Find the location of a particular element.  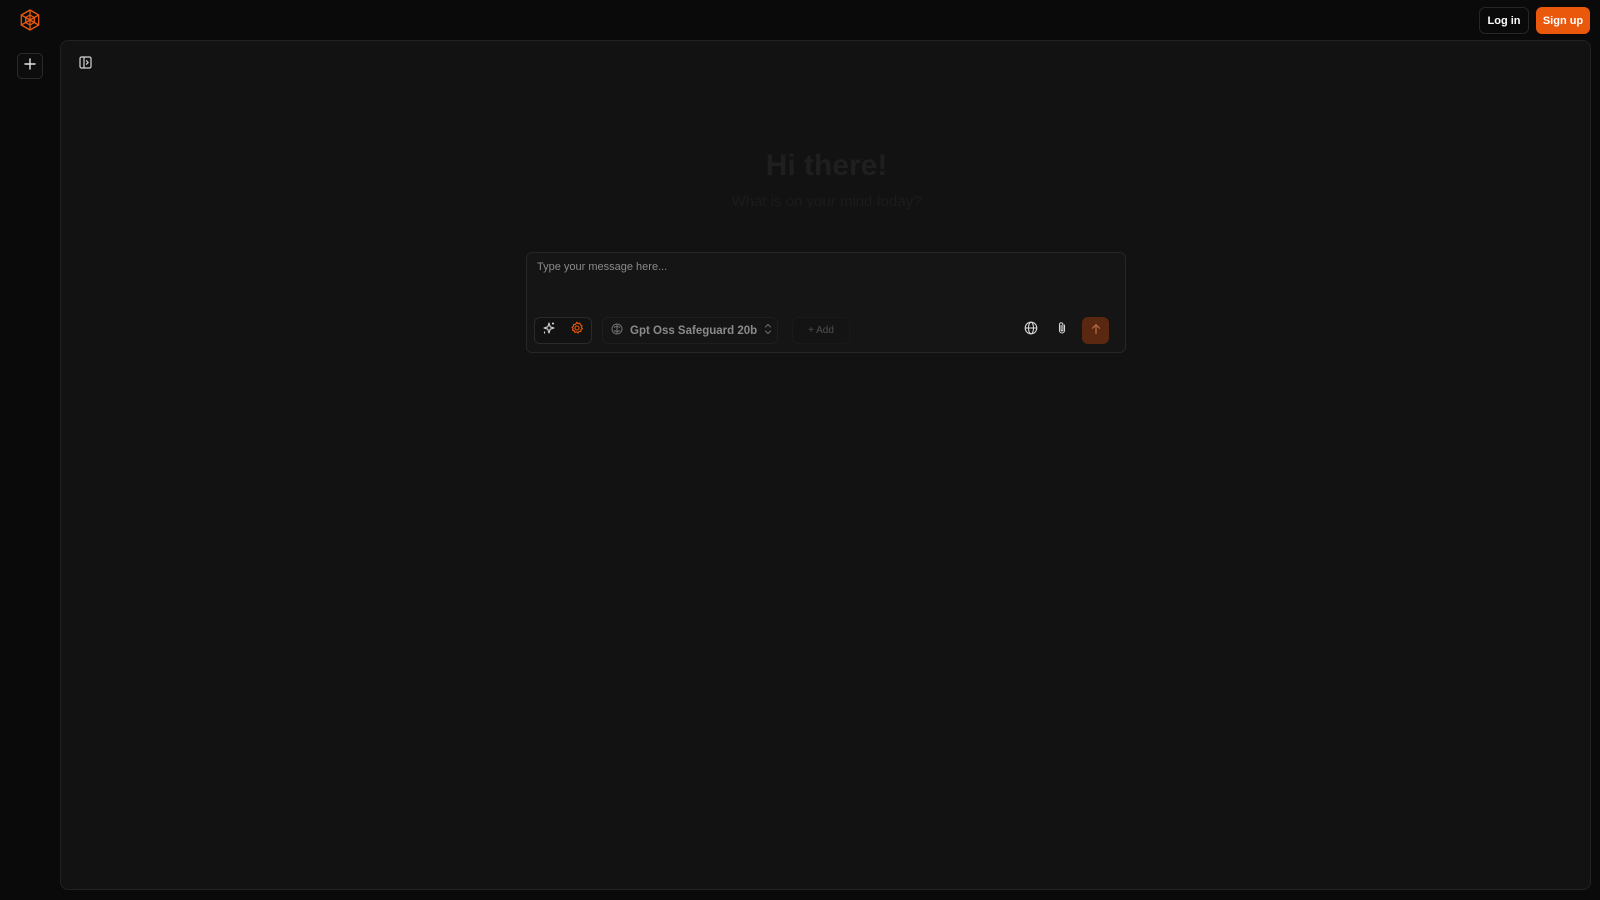

attach-button is located at coordinates (1061, 330).